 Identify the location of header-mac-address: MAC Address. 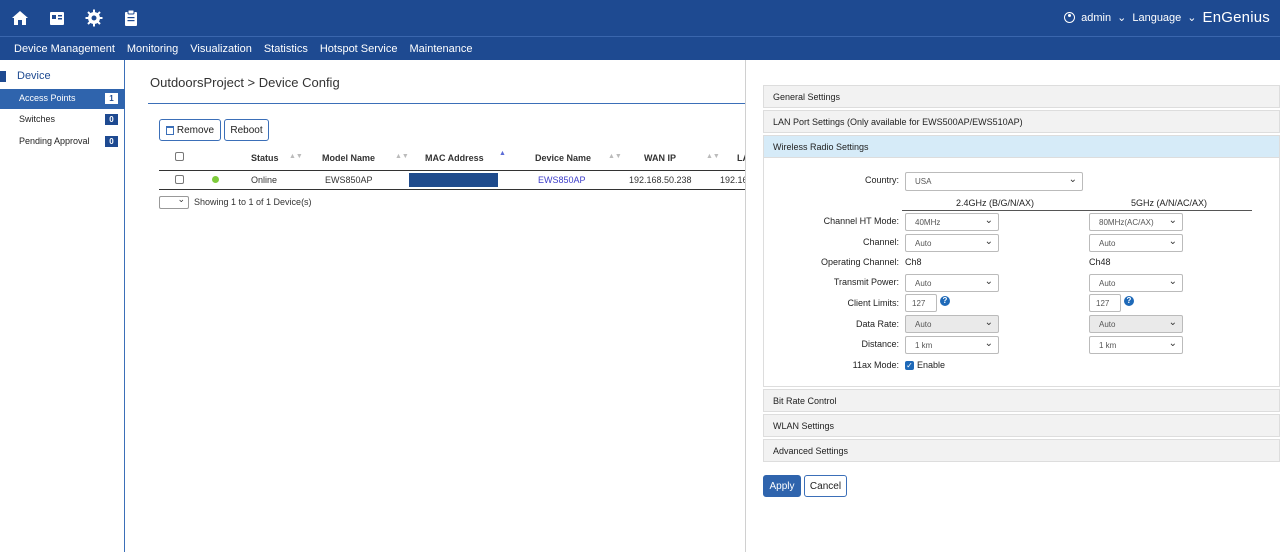
(454, 158).